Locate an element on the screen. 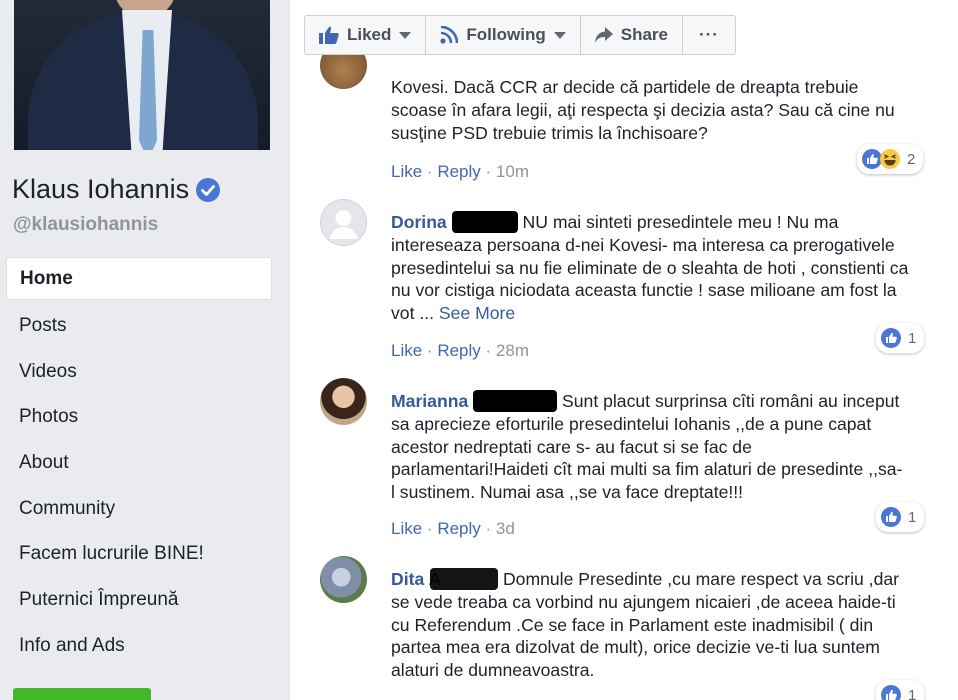  page-action-bar: Liked Following Share ··· is located at coordinates (520, 35).